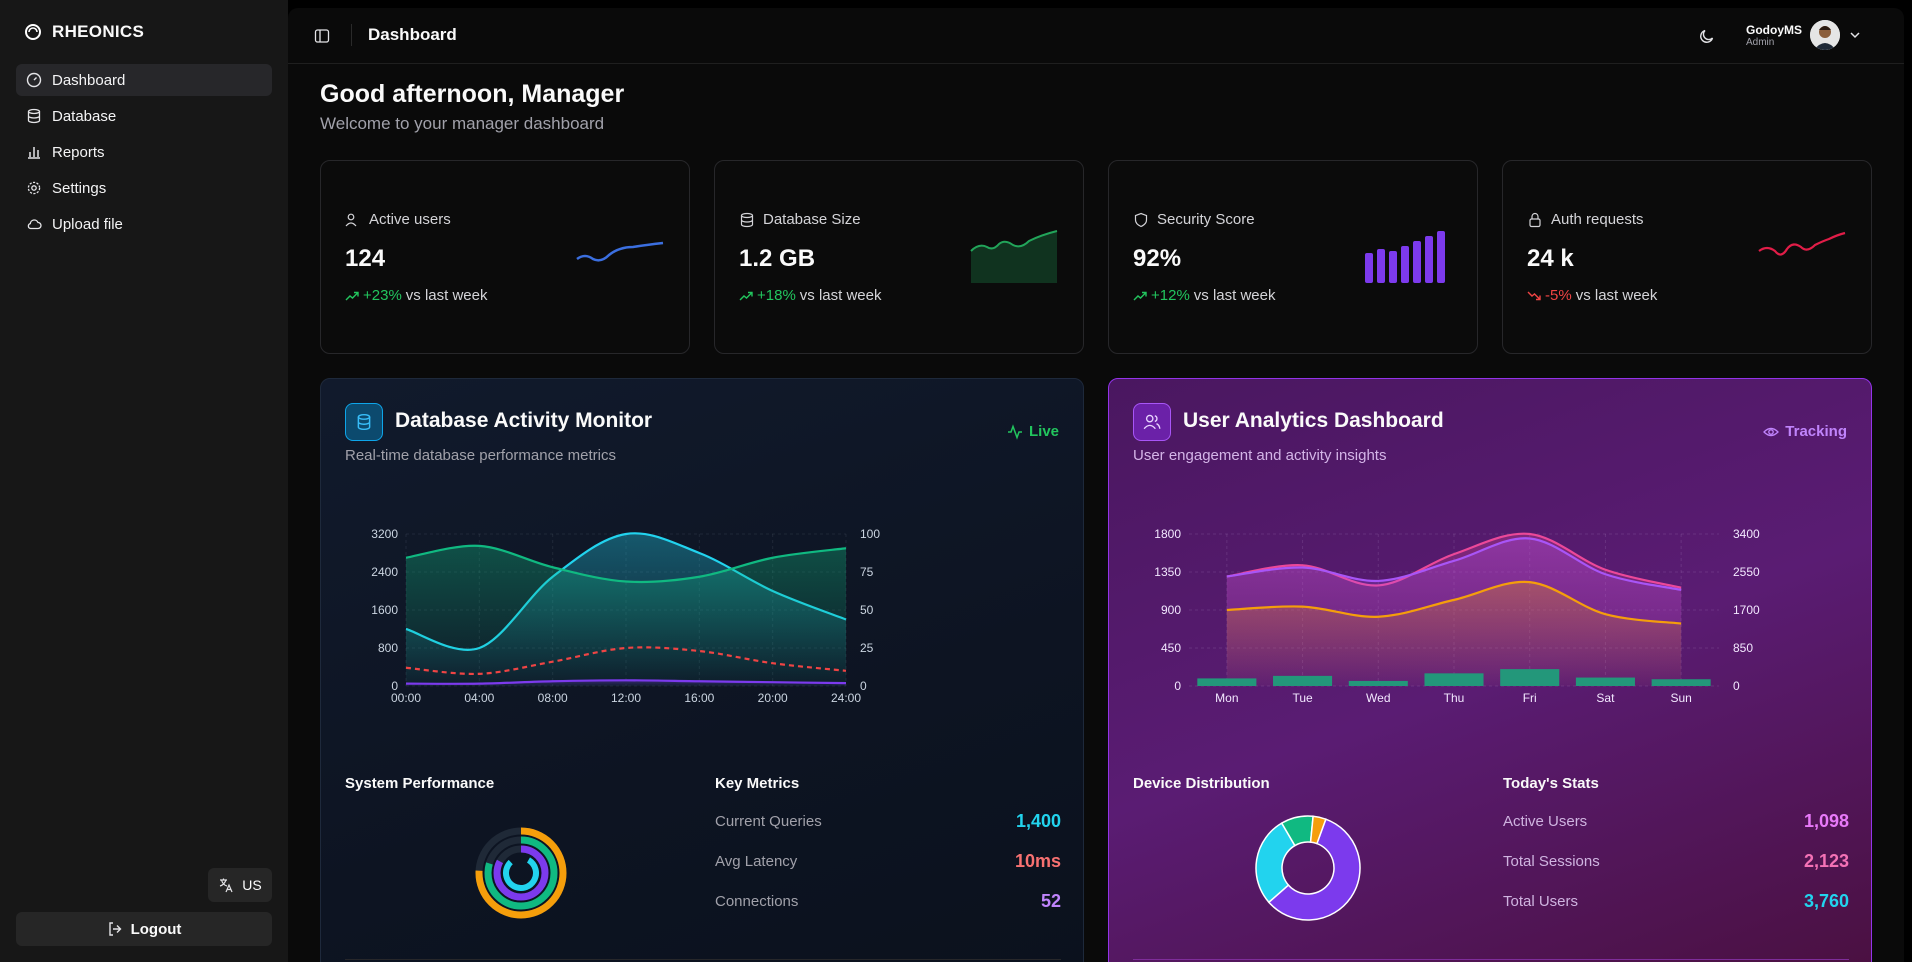  Describe the element at coordinates (144, 224) in the screenshot. I see `sidebar-item-upload-file: Upload file` at that location.